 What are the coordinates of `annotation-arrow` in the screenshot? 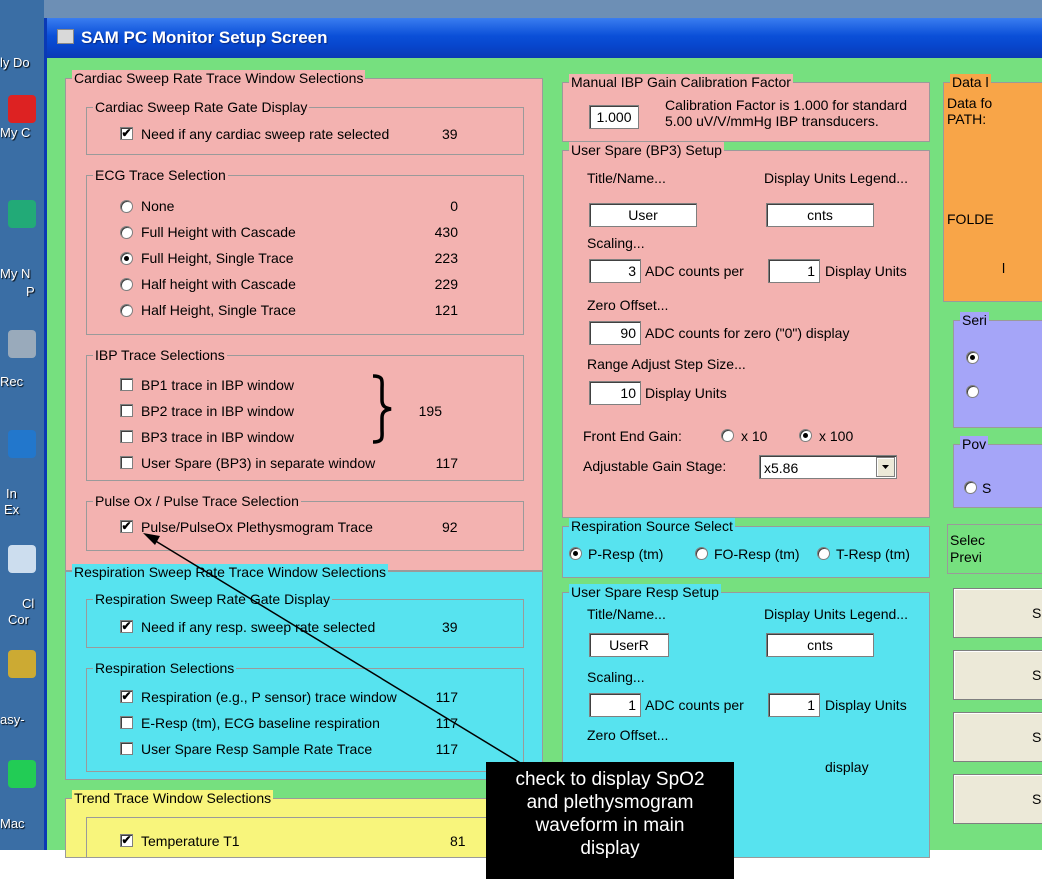 It's located at (344, 656).